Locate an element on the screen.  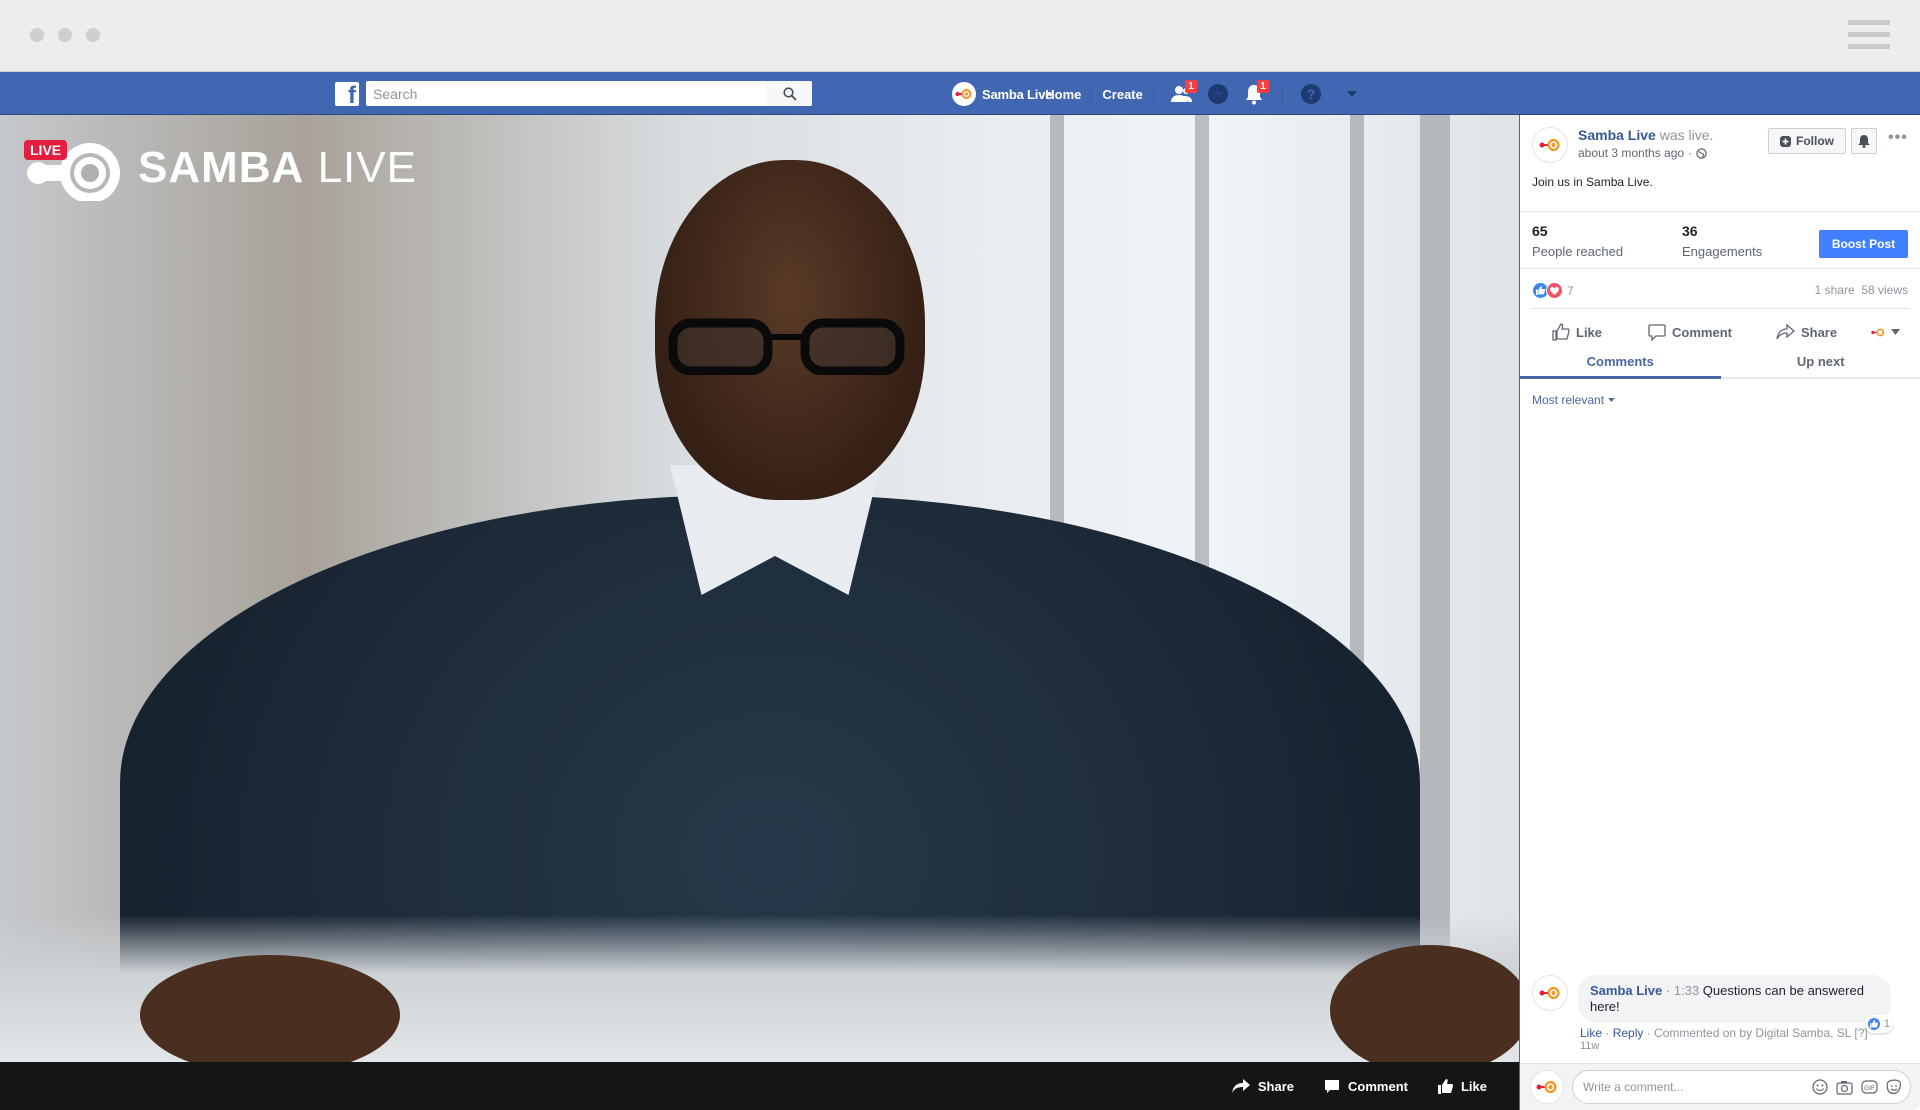
messenger-button is located at coordinates (1218, 94).